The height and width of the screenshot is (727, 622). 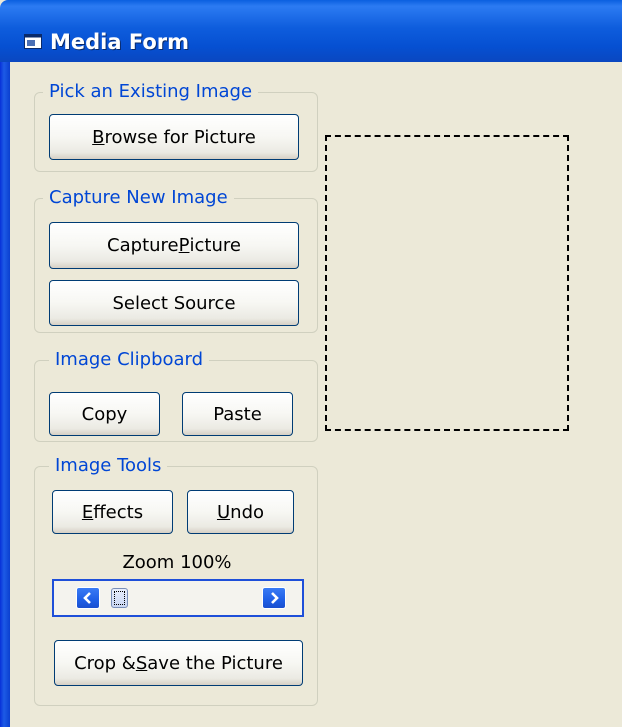 What do you see at coordinates (120, 42) in the screenshot?
I see `window-title: Media Form` at bounding box center [120, 42].